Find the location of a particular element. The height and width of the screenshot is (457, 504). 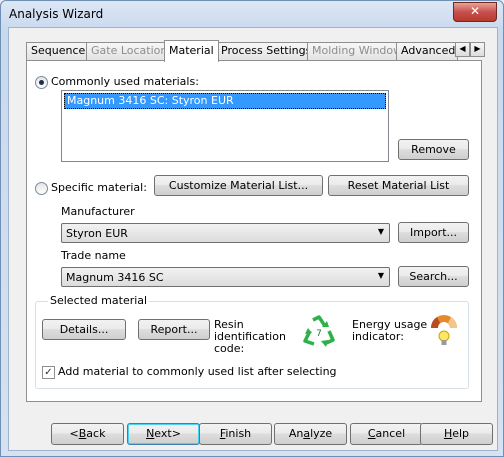

recycle-icon: 7 is located at coordinates (319, 331).